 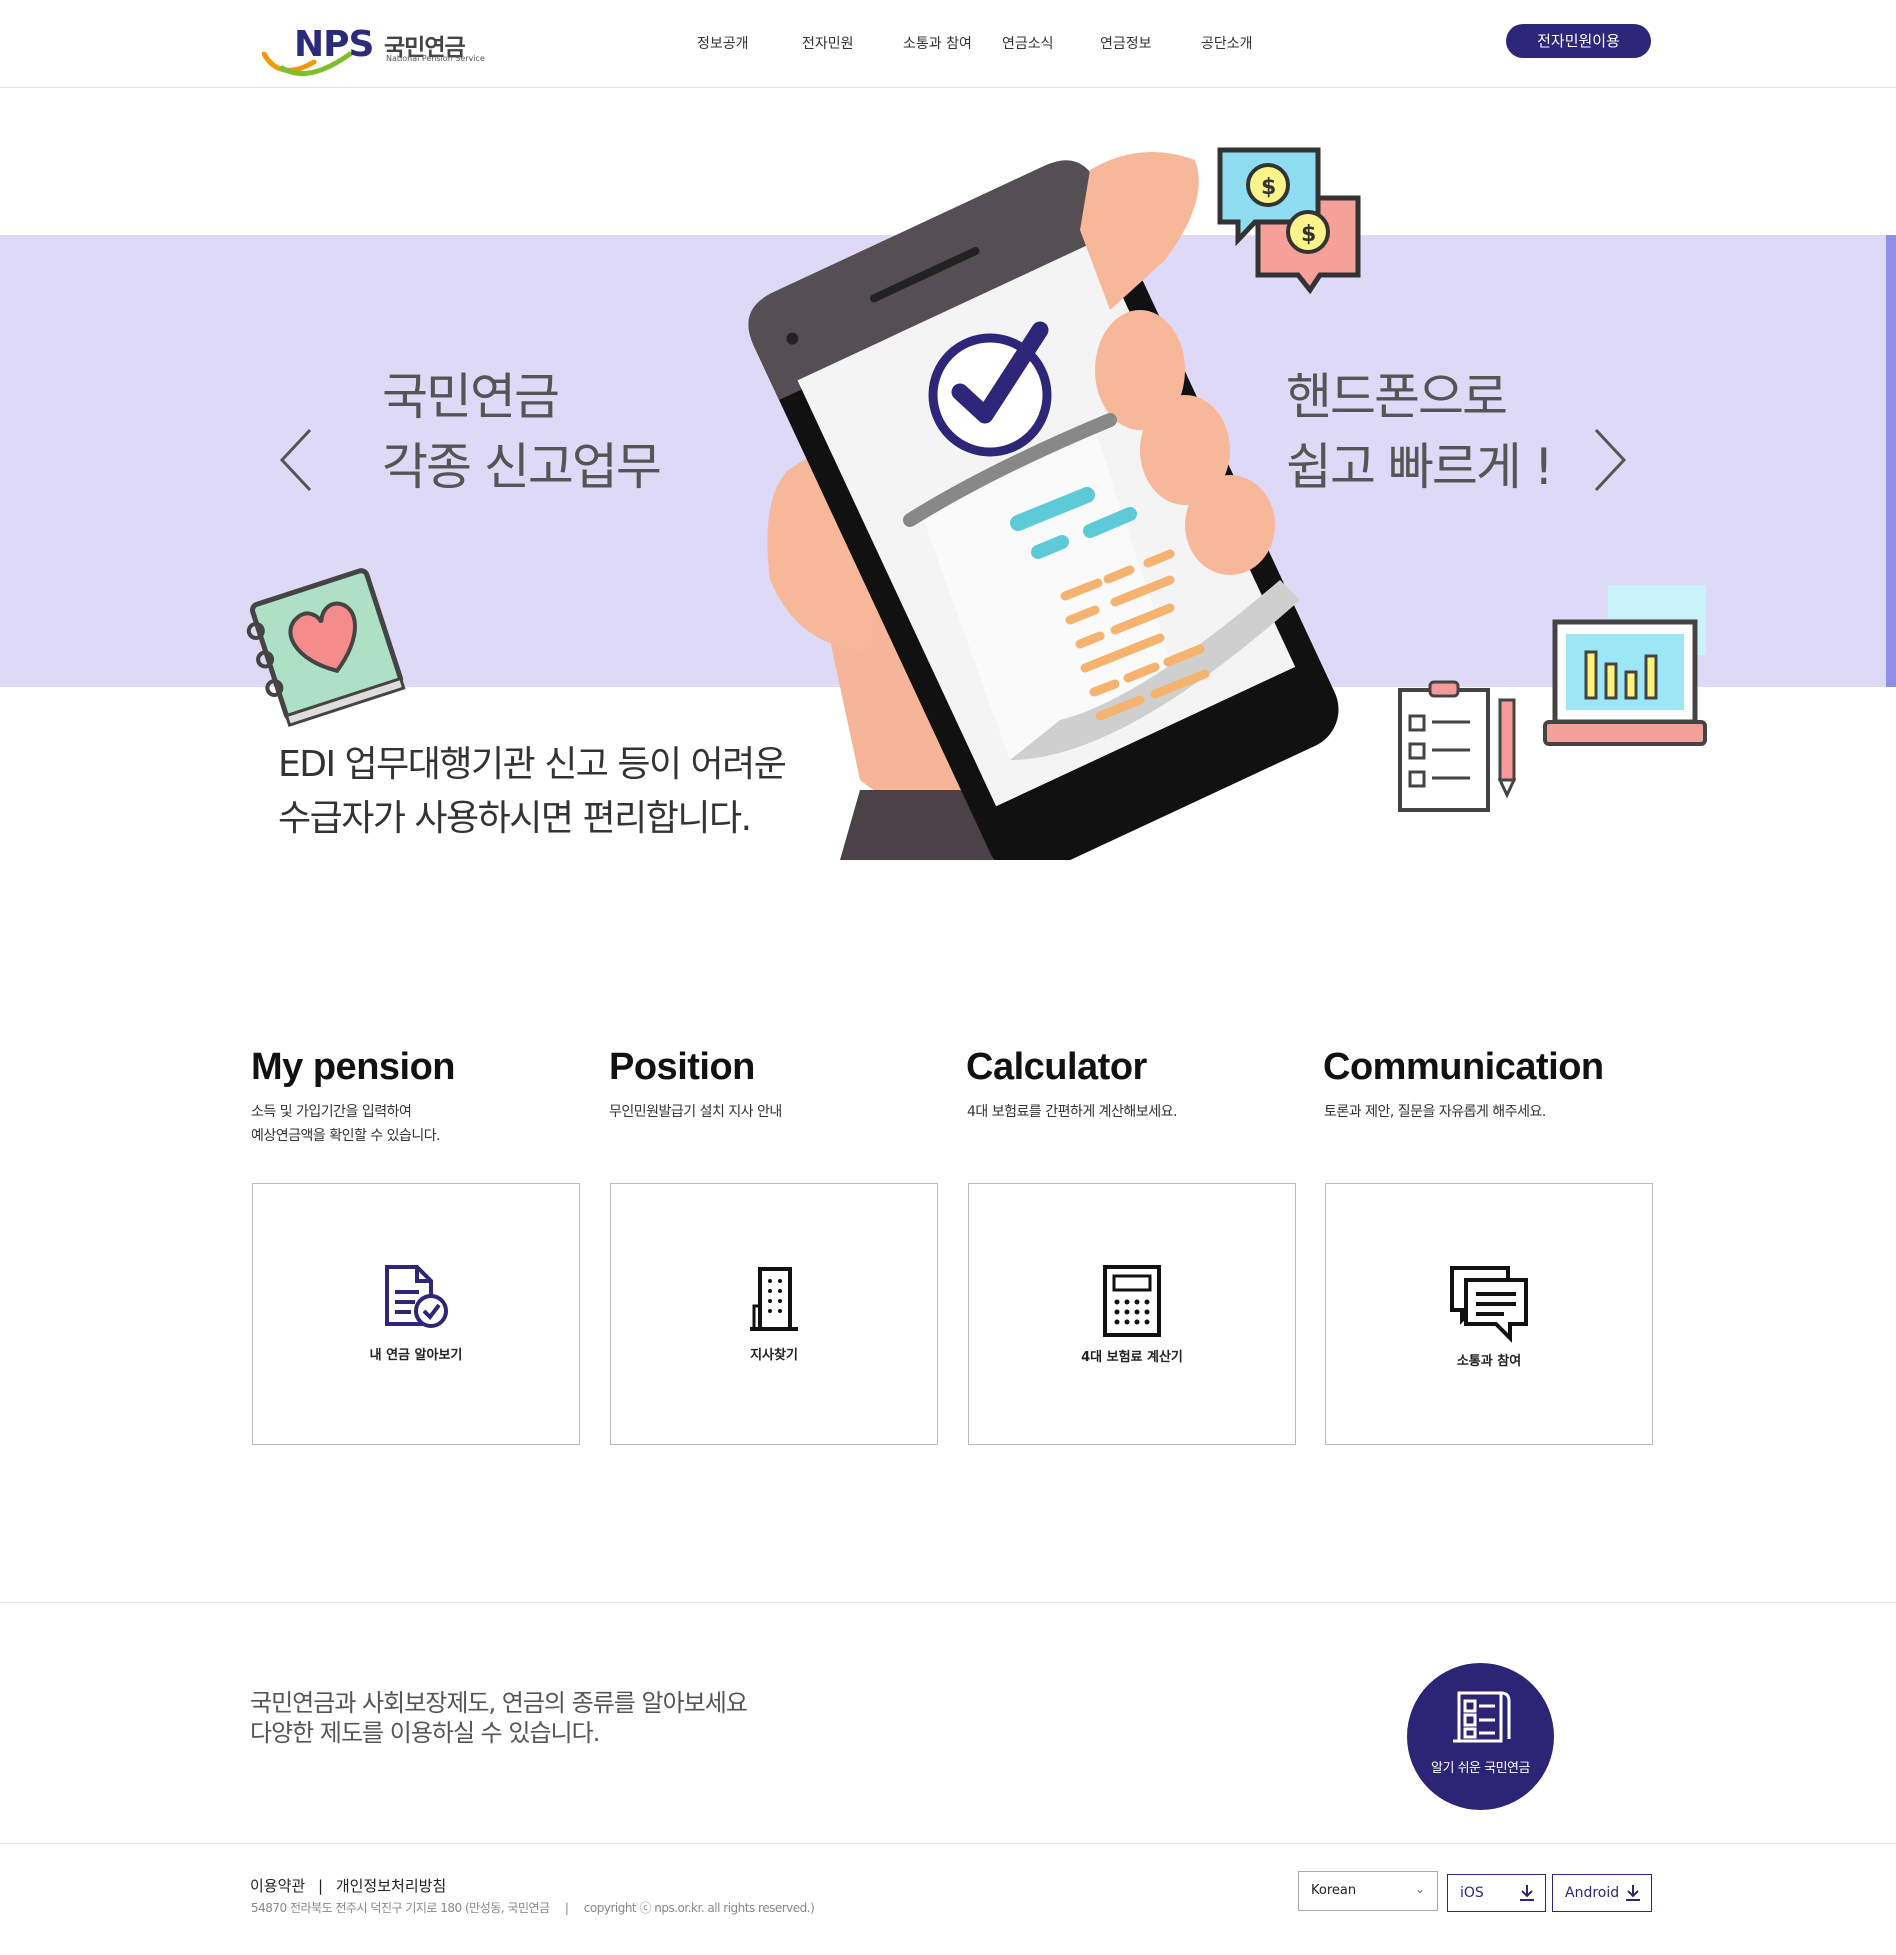 What do you see at coordinates (532, 792) in the screenshot?
I see `hero-subtitle: EDI 업무대행기관 신고 등이 어려운 수급자가 사용하시면 편리합니다.` at bounding box center [532, 792].